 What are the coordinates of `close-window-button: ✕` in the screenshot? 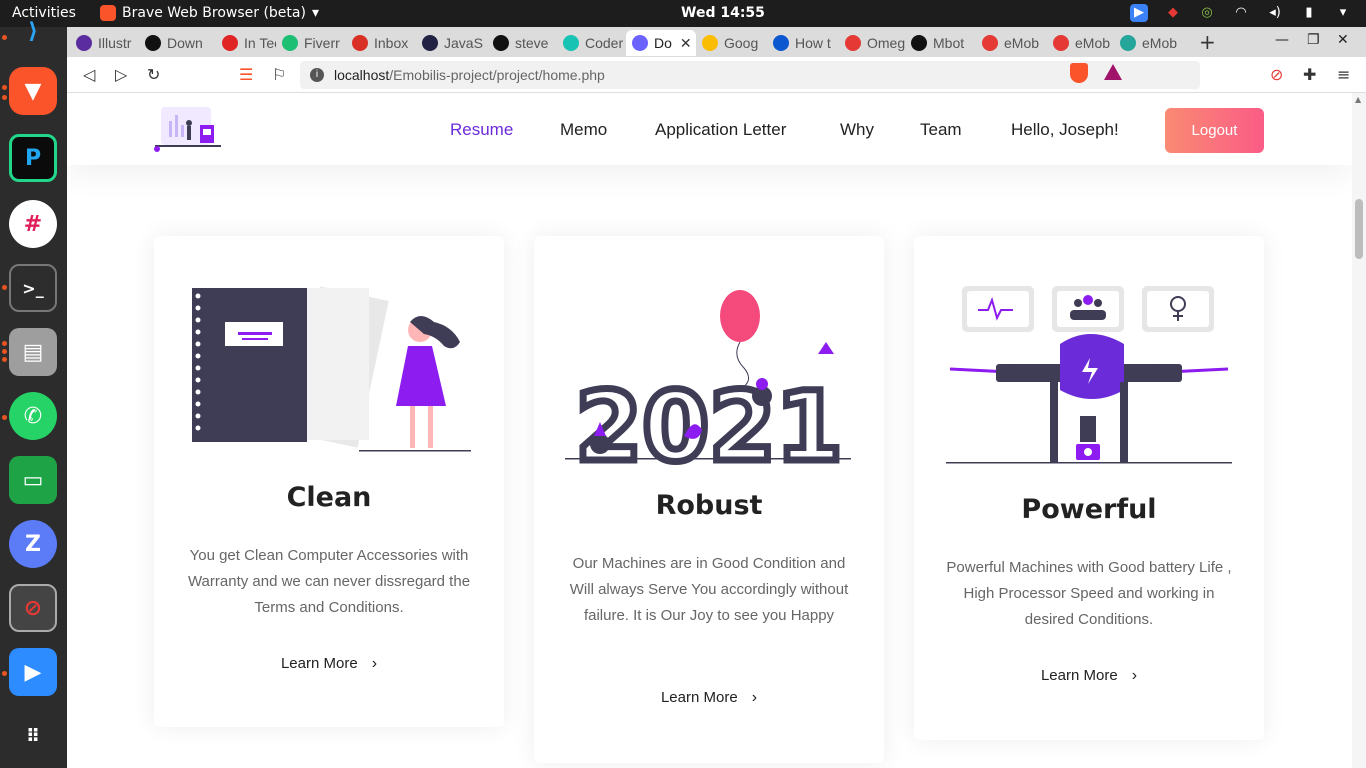 It's located at (1343, 40).